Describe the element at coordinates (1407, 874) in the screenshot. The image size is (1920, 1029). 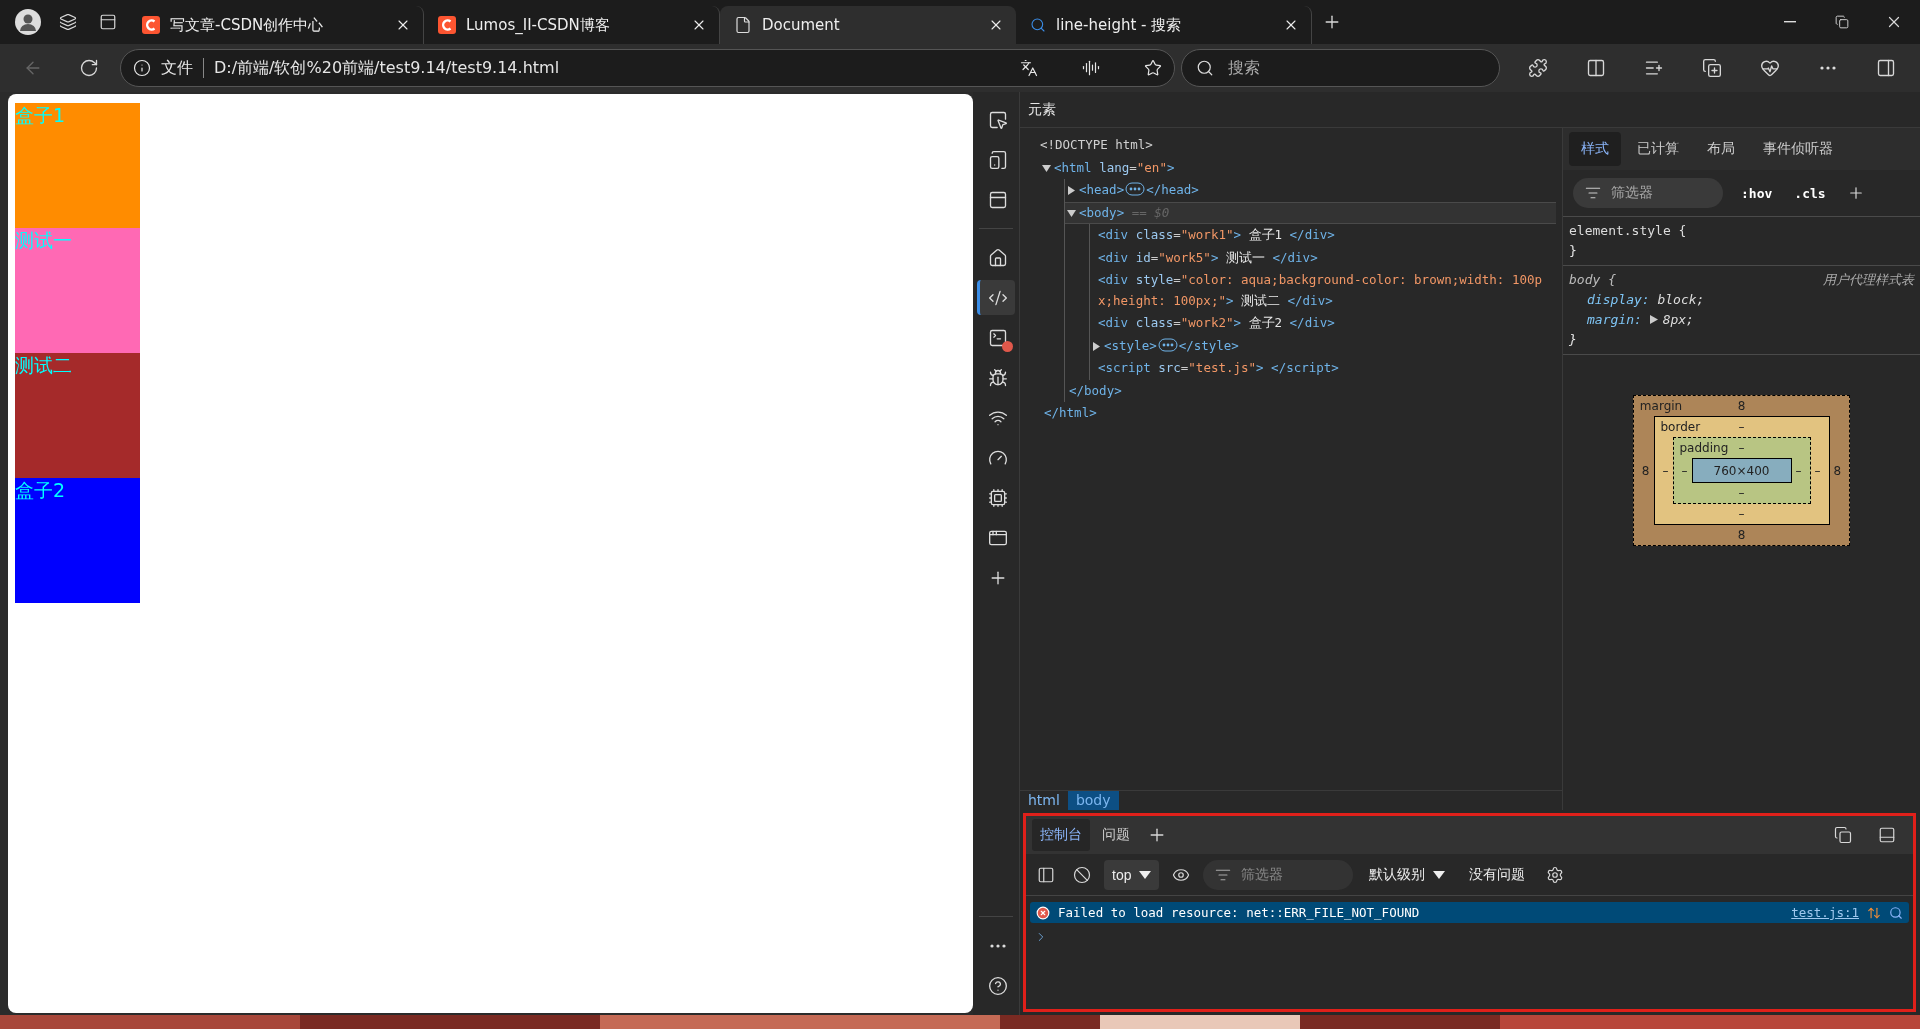
I see `log-level-dropdown: 默认级别` at that location.